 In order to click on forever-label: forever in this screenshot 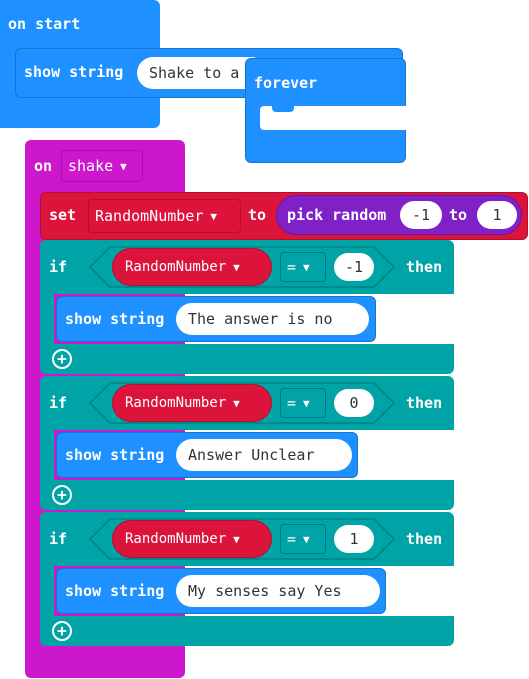, I will do `click(286, 83)`.